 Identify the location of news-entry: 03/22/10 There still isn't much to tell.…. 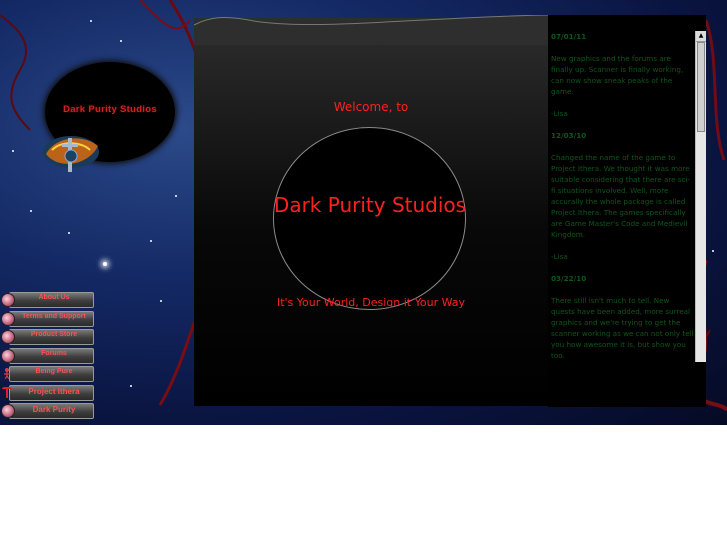
(622, 317).